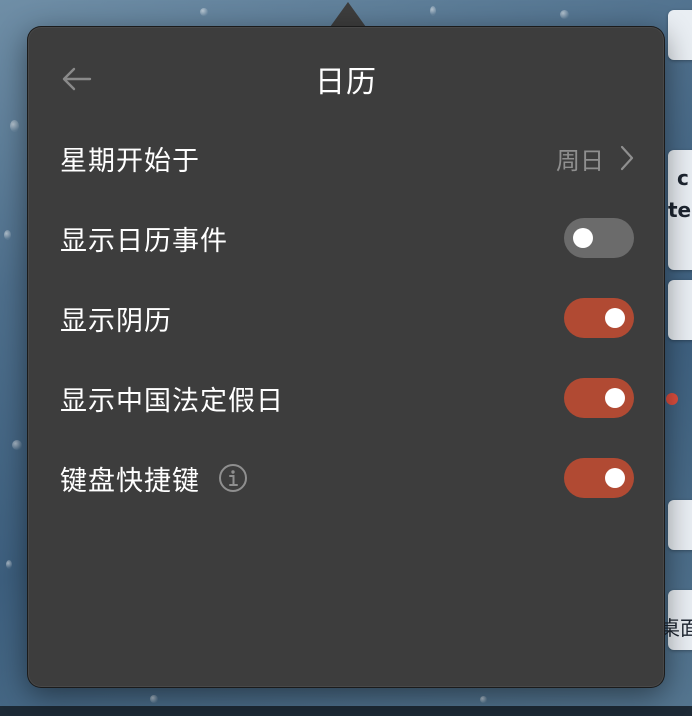 This screenshot has width=692, height=716. Describe the element at coordinates (144, 241) in the screenshot. I see `setting-label: 显示日历事件` at that location.